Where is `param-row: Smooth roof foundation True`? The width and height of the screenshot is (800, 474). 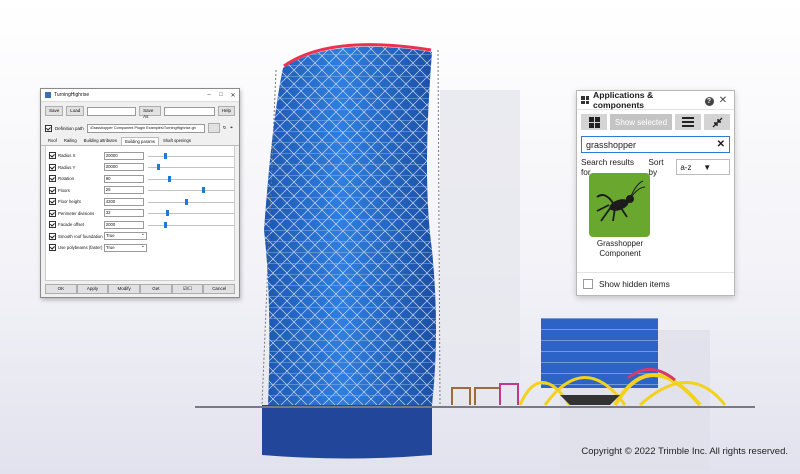
param-row: Smooth roof foundation True is located at coordinates (140, 237).